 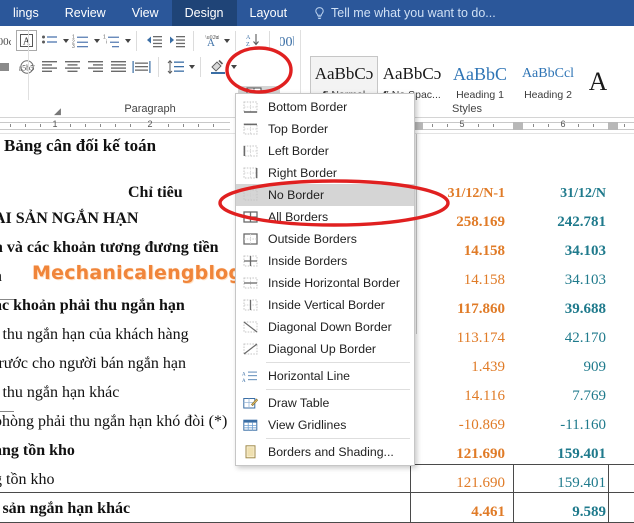 What do you see at coordinates (128, 40) in the screenshot?
I see `multilevel-dropdown-arrow` at bounding box center [128, 40].